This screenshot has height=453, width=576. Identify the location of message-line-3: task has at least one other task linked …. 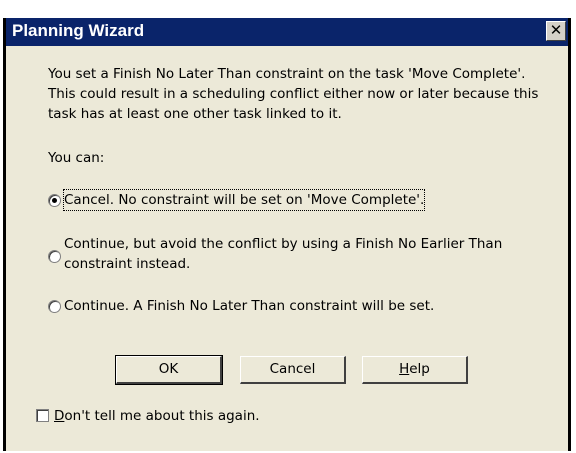
(195, 114).